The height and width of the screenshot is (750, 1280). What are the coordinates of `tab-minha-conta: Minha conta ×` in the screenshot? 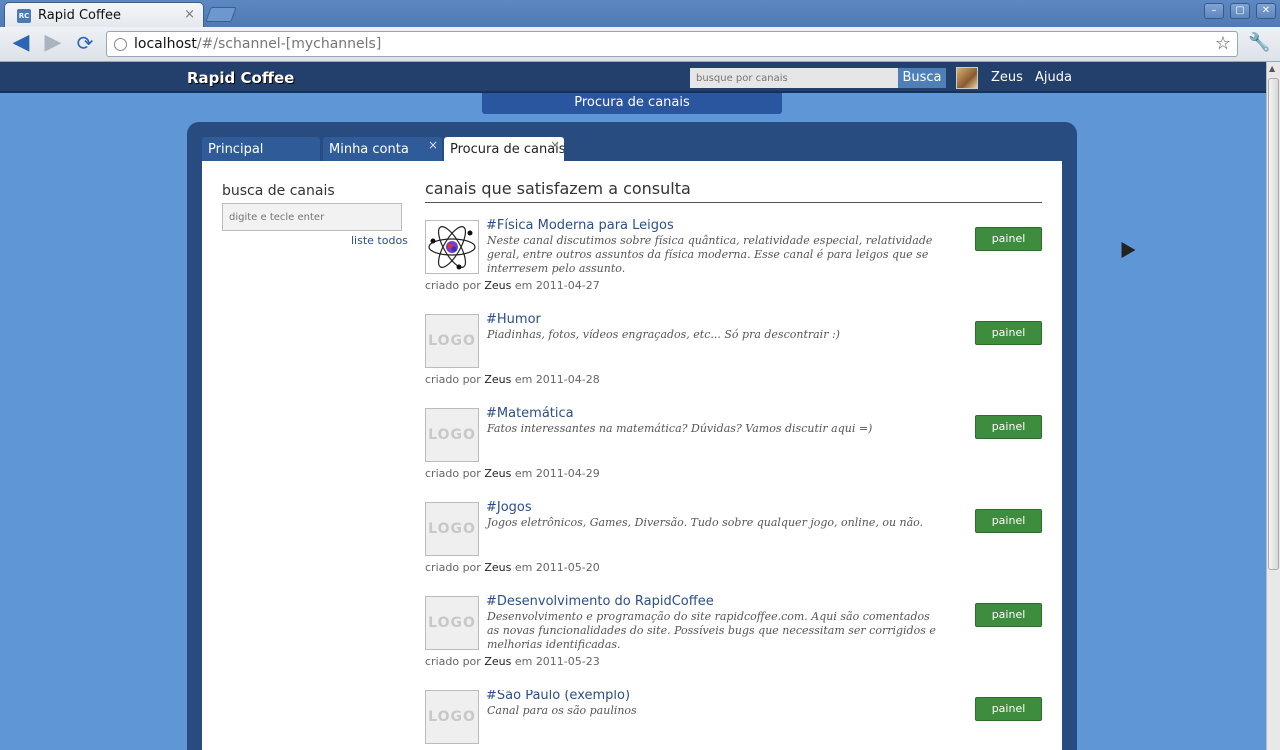 It's located at (382, 149).